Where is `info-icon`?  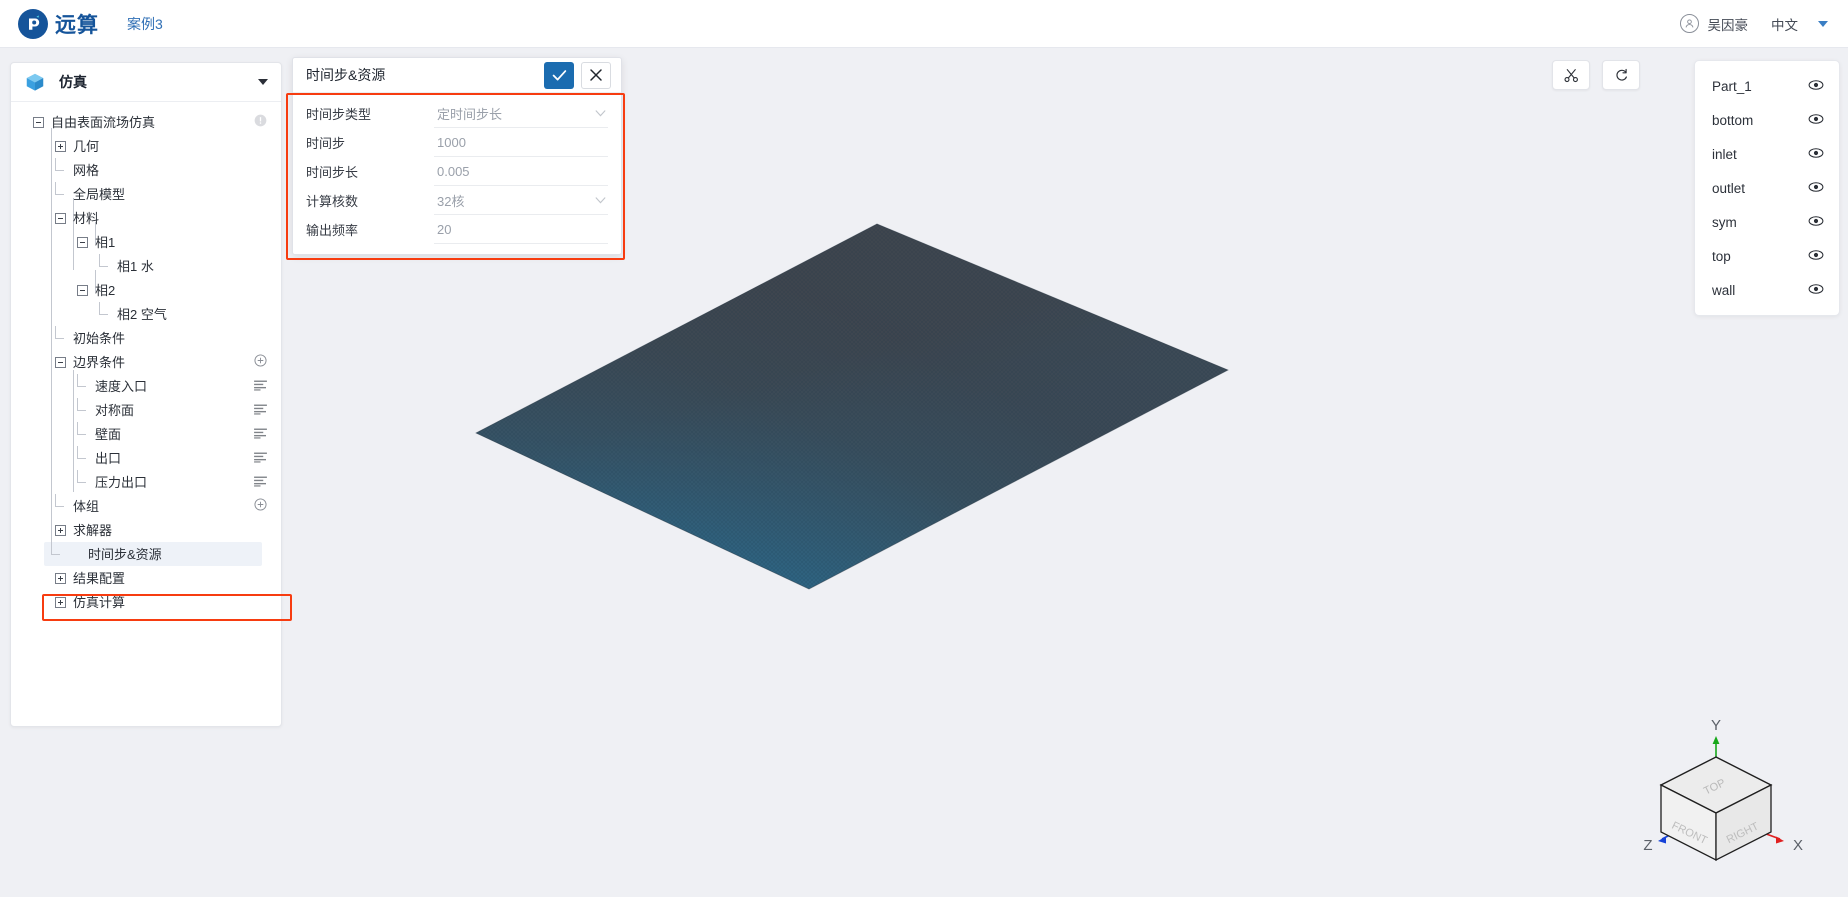 info-icon is located at coordinates (260, 122).